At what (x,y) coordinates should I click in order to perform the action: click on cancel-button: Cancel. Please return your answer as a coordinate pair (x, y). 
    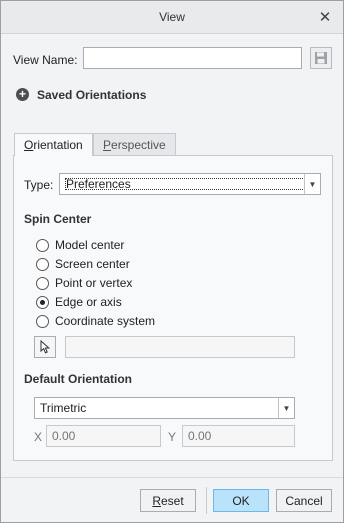
    Looking at the image, I should click on (304, 500).